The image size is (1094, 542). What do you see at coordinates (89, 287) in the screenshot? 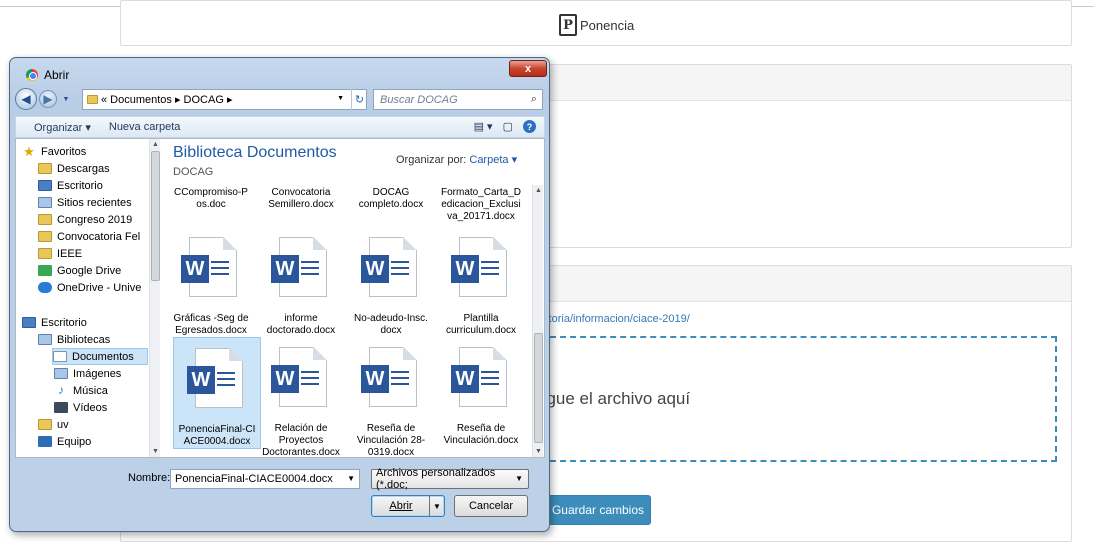
I see `tree-item-onedrive: OneDrive - Unive` at bounding box center [89, 287].